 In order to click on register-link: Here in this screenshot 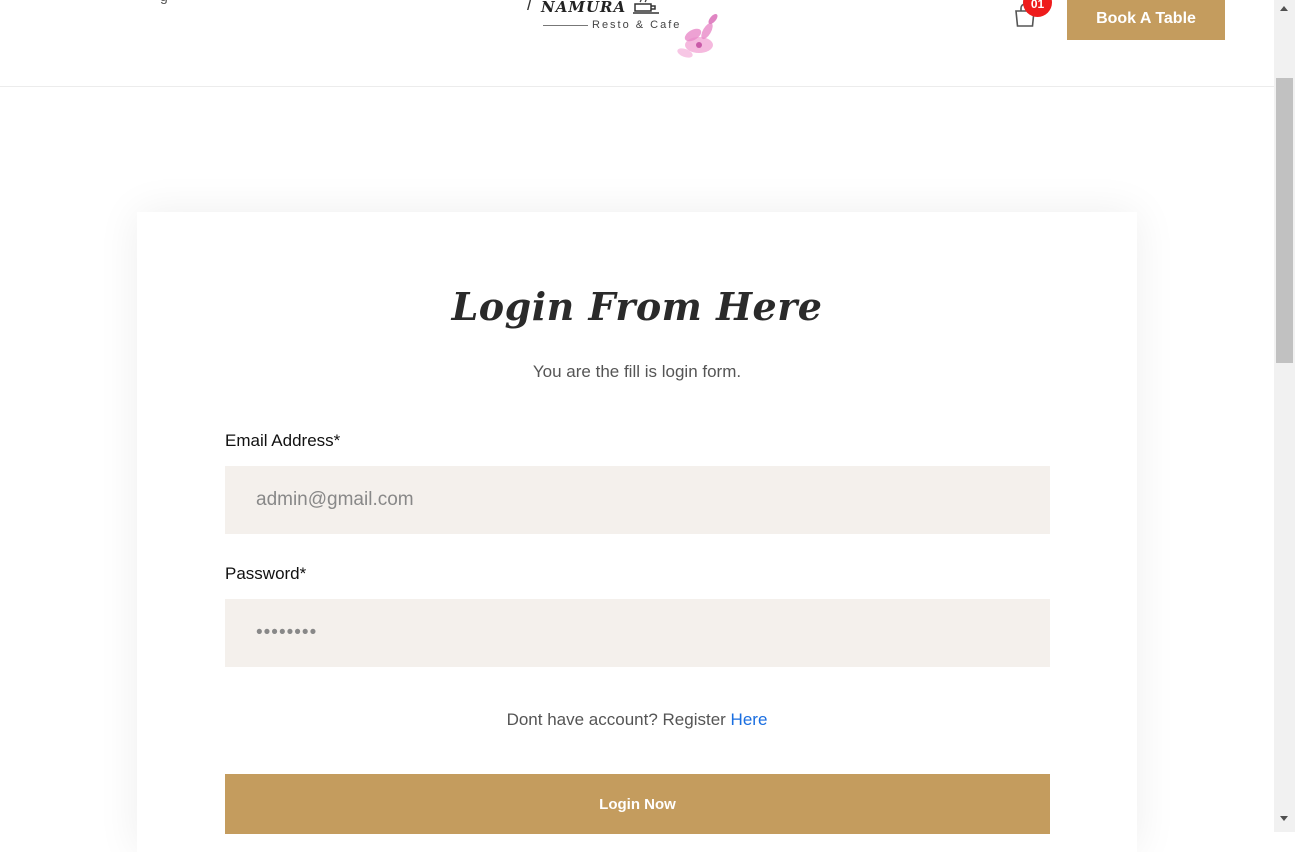, I will do `click(749, 719)`.